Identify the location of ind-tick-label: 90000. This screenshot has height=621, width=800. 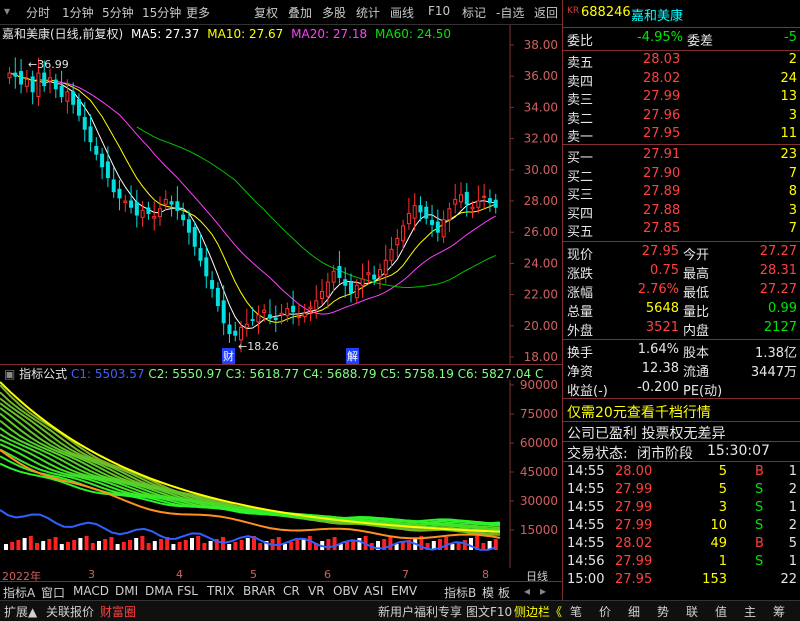
(539, 386).